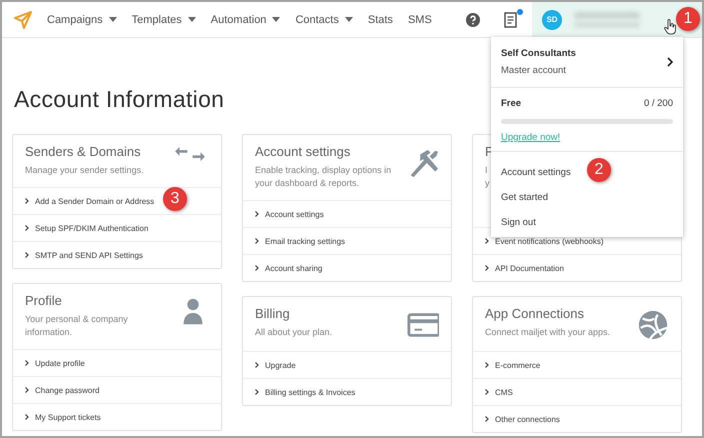 Image resolution: width=704 pixels, height=438 pixels. Describe the element at coordinates (272, 313) in the screenshot. I see `card-title: Billing` at that location.